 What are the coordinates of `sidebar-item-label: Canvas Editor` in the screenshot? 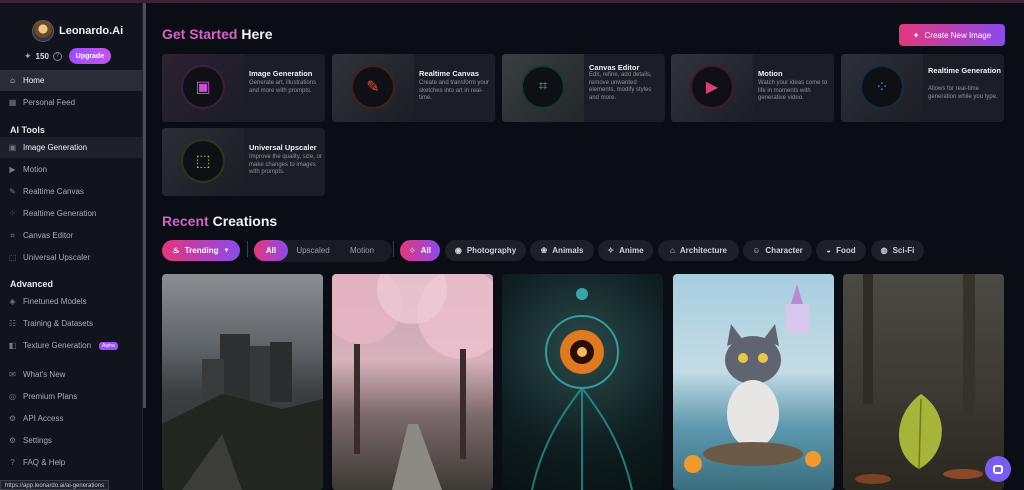 It's located at (48, 235).